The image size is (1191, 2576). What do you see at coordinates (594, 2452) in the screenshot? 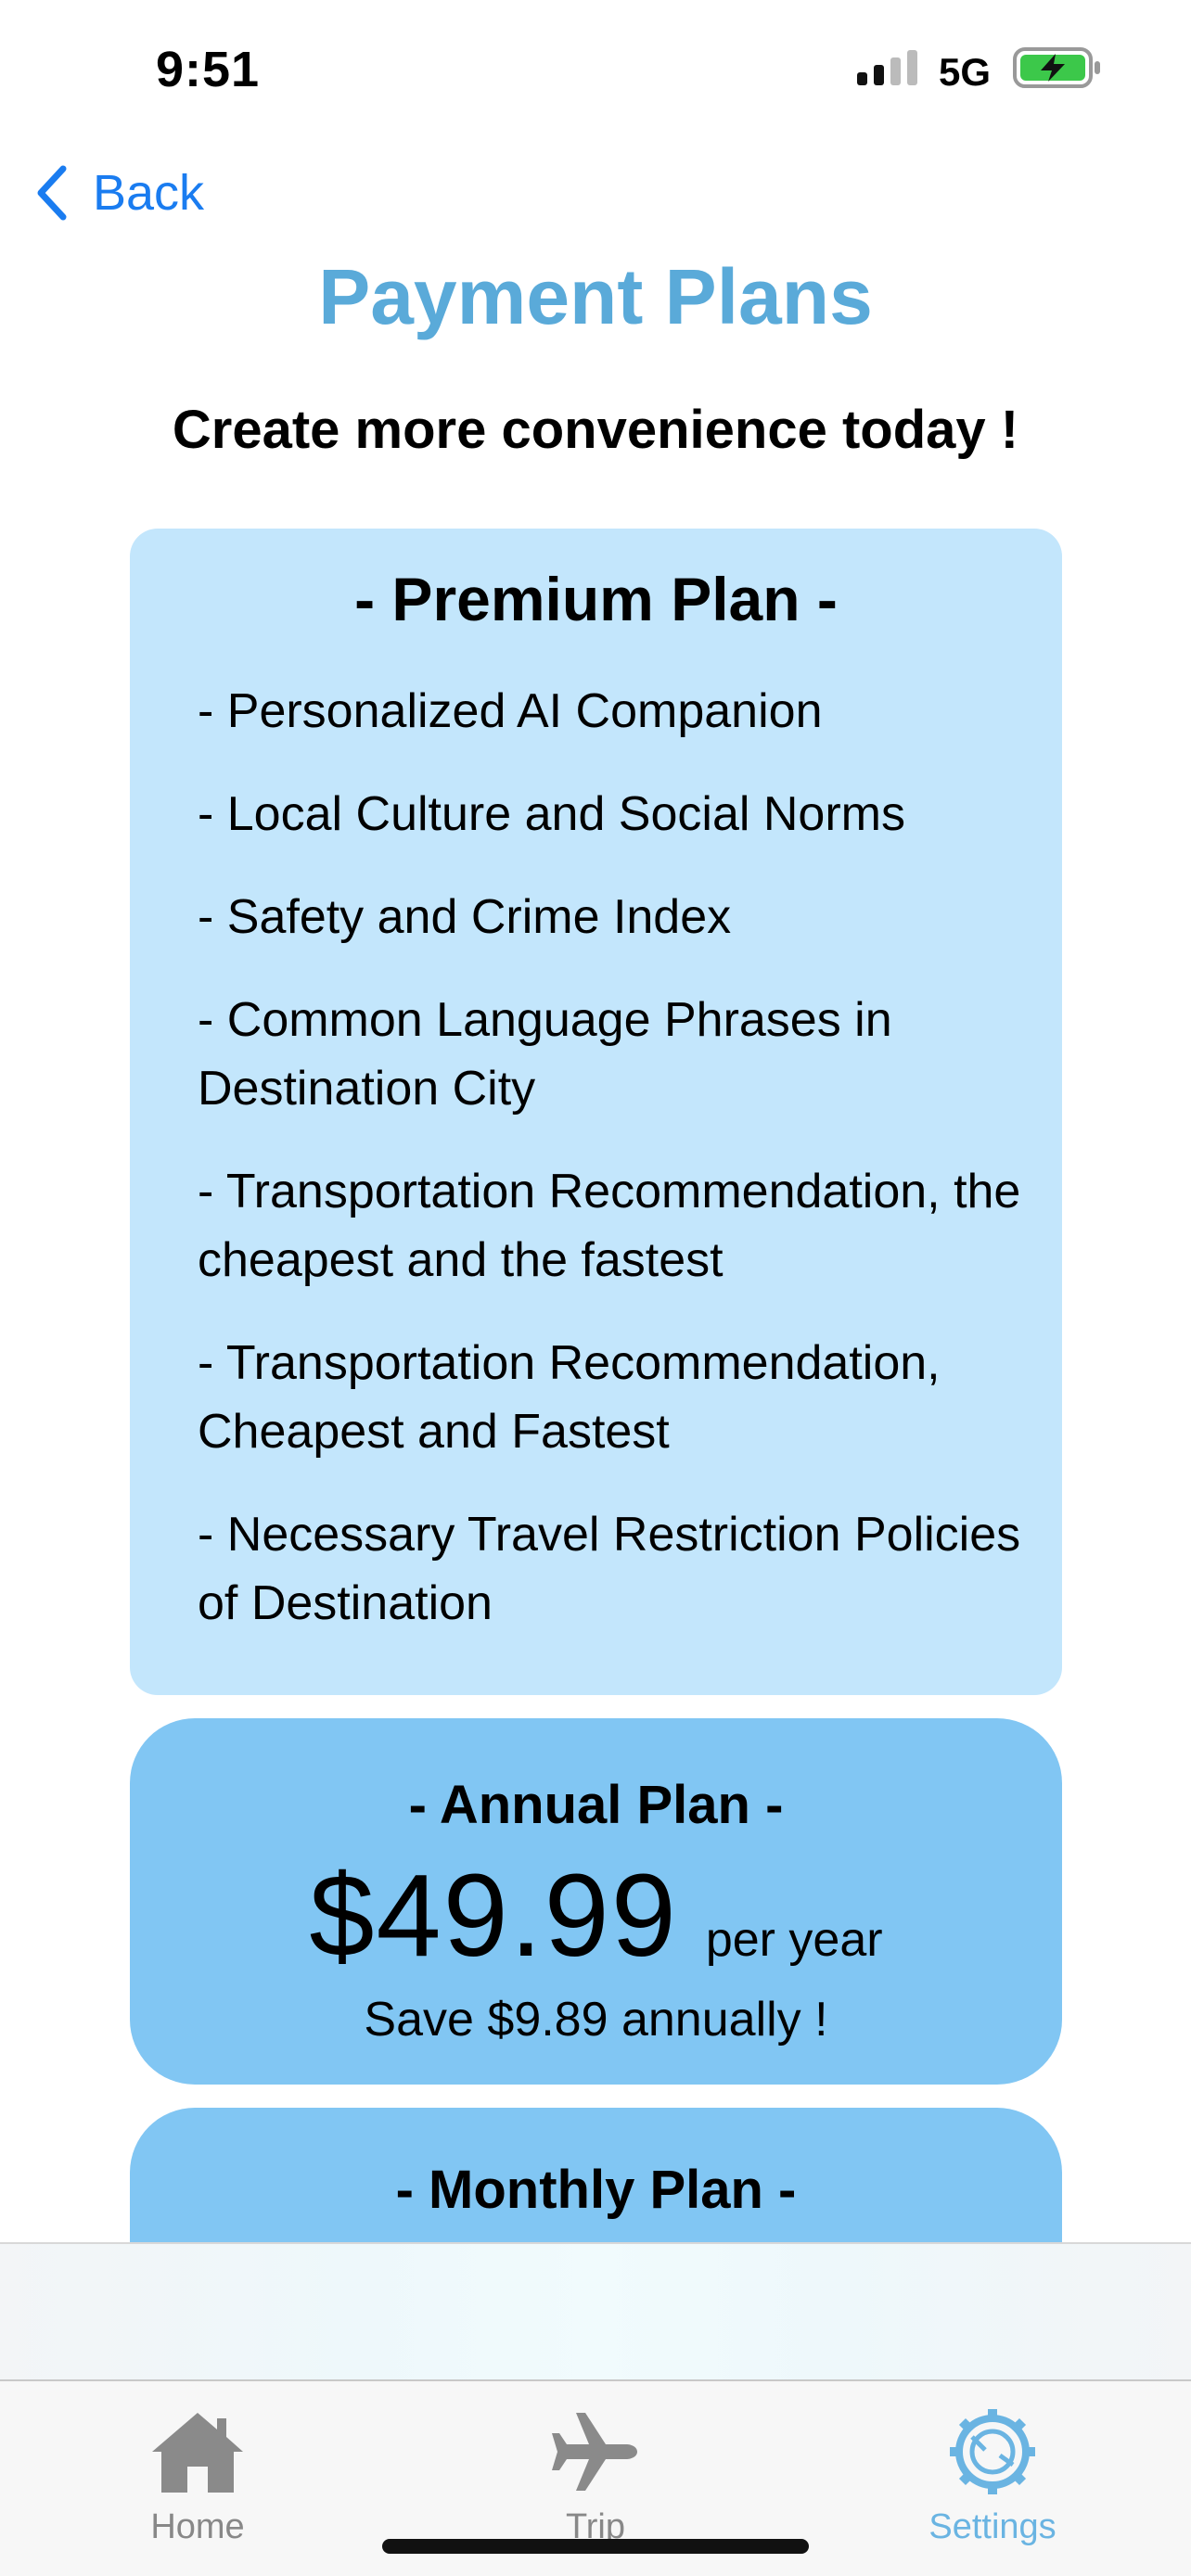
I see `airplane-icon` at bounding box center [594, 2452].